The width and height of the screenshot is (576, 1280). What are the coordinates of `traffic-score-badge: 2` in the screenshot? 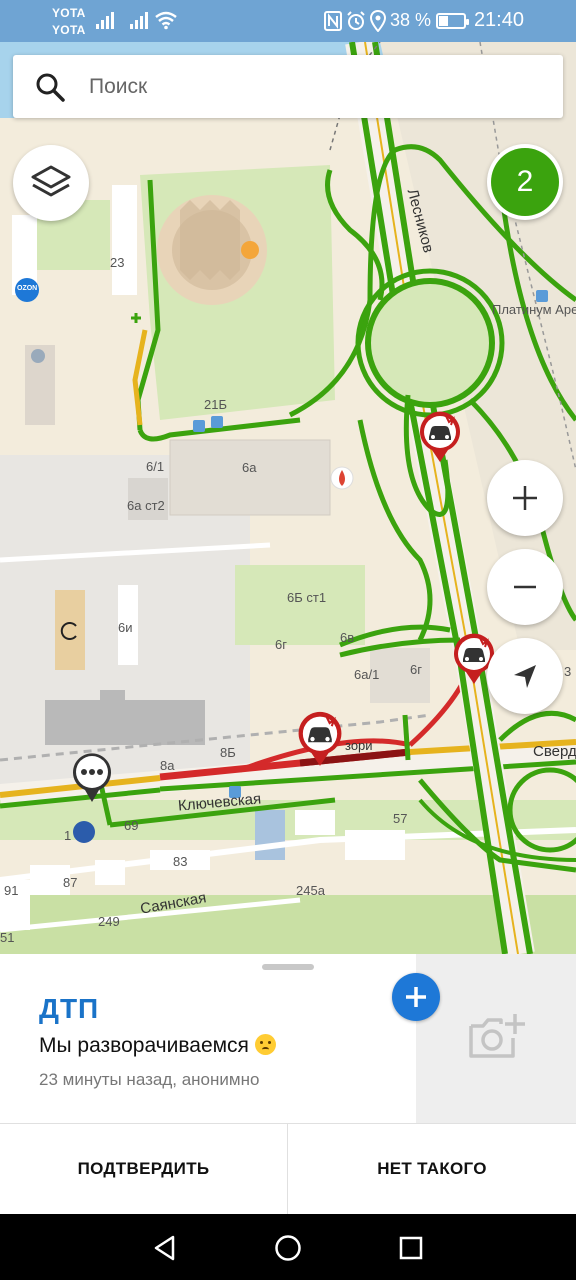 It's located at (525, 182).